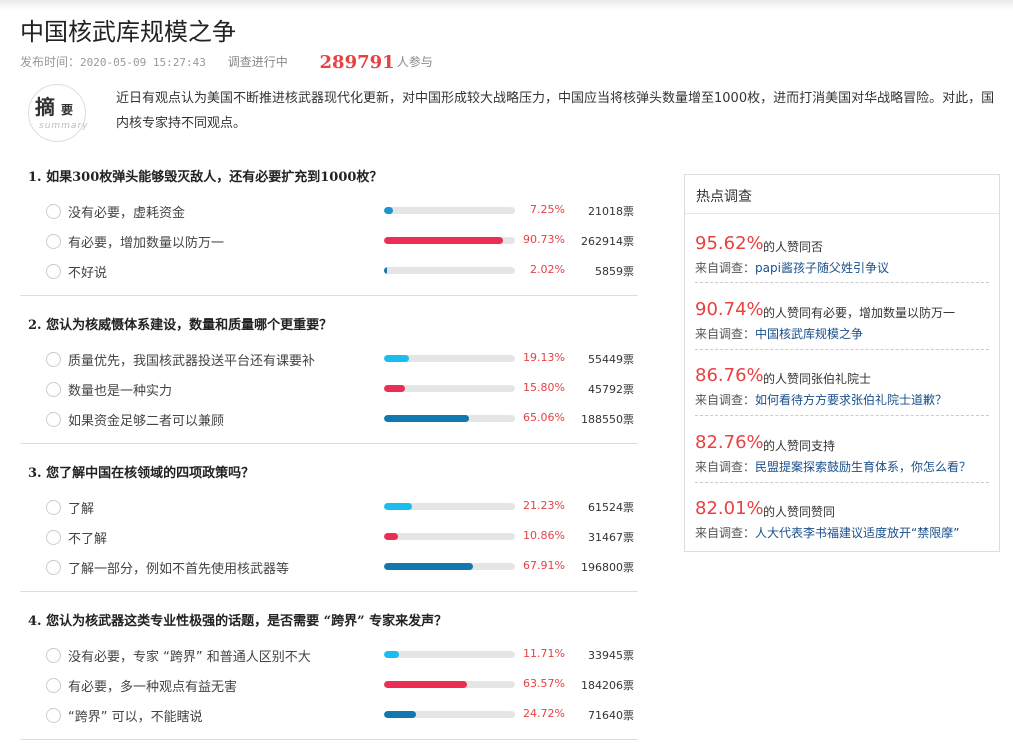  Describe the element at coordinates (729, 309) in the screenshot. I see `hot-percent: 90.74%` at that location.